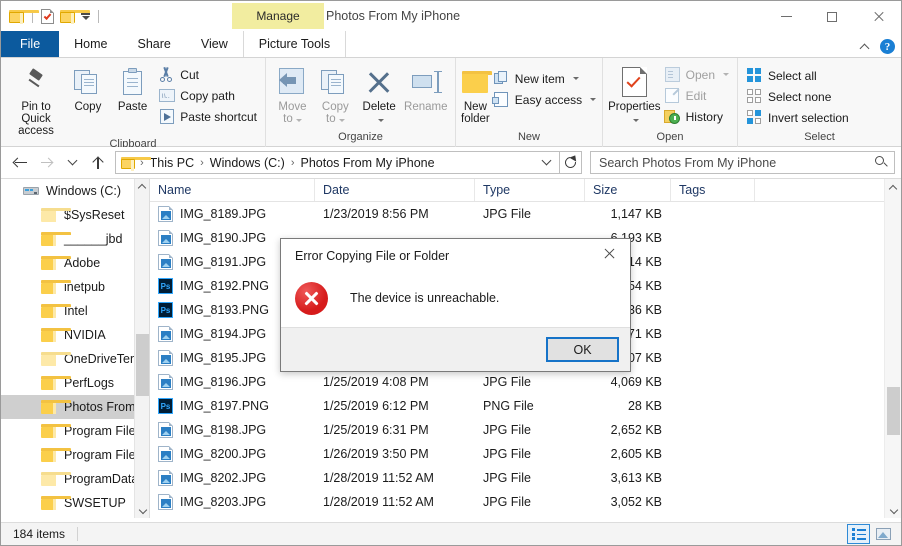 Image resolution: width=902 pixels, height=546 pixels. Describe the element at coordinates (75, 455) in the screenshot. I see `sidebar-item: Program Files (x` at that location.